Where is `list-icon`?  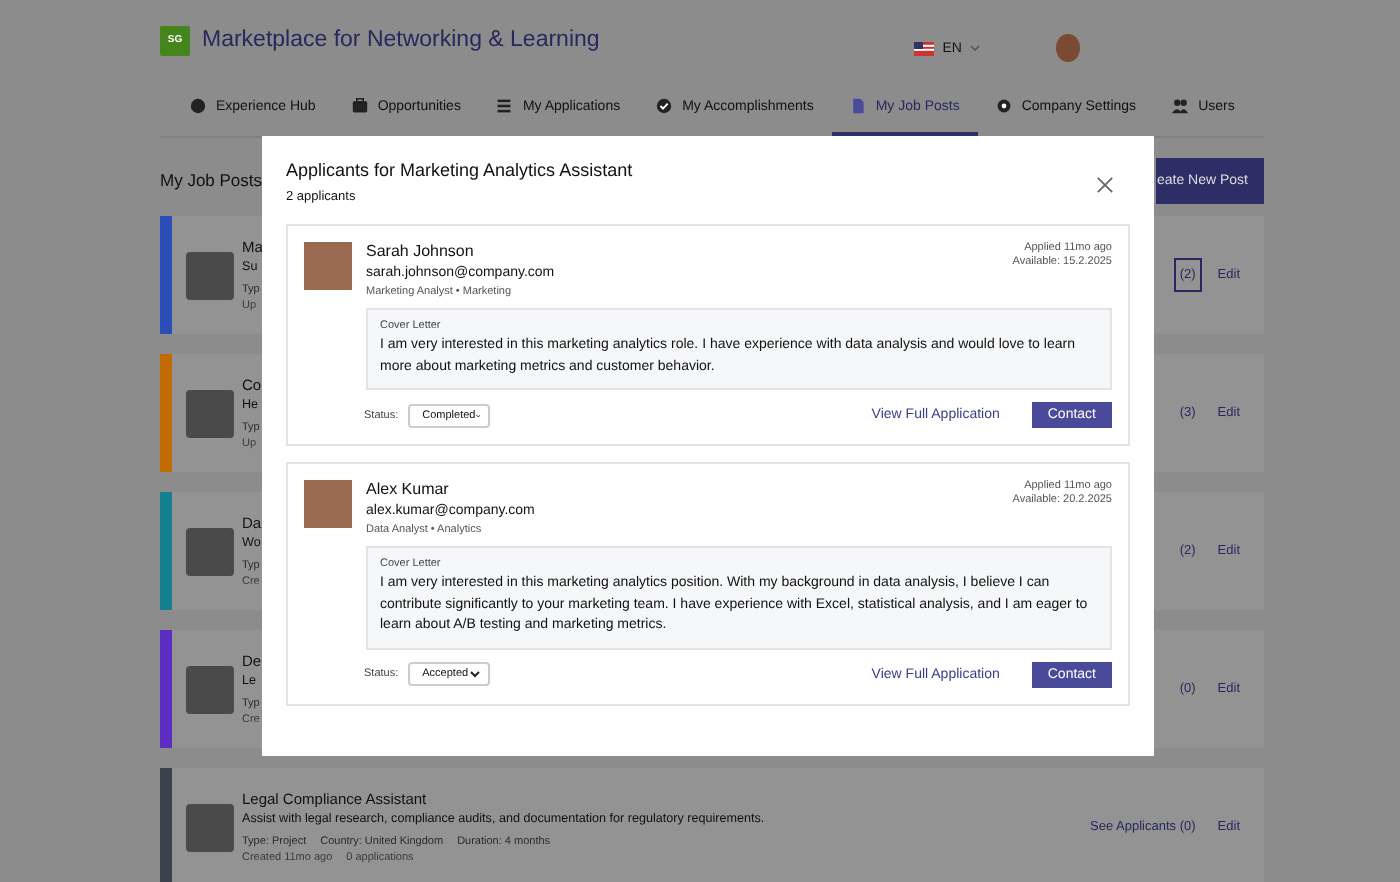
list-icon is located at coordinates (504, 106).